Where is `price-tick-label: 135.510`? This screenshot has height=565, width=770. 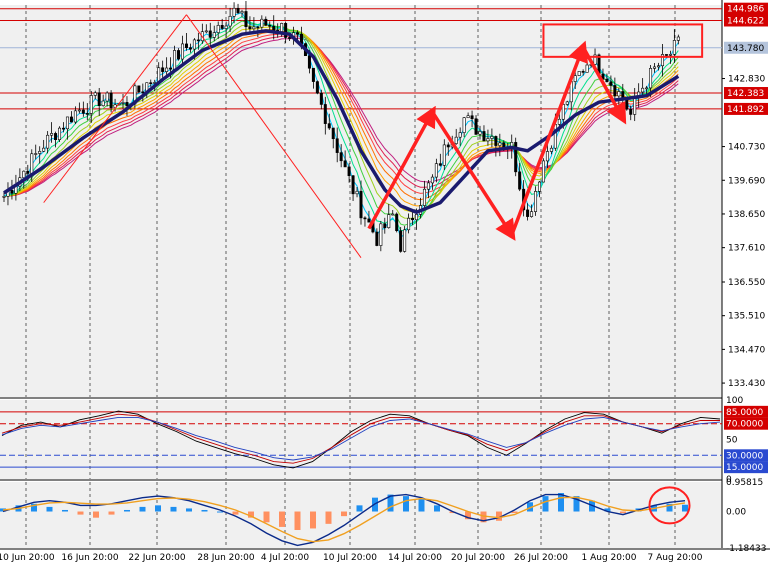 price-tick-label: 135.510 is located at coordinates (746, 317).